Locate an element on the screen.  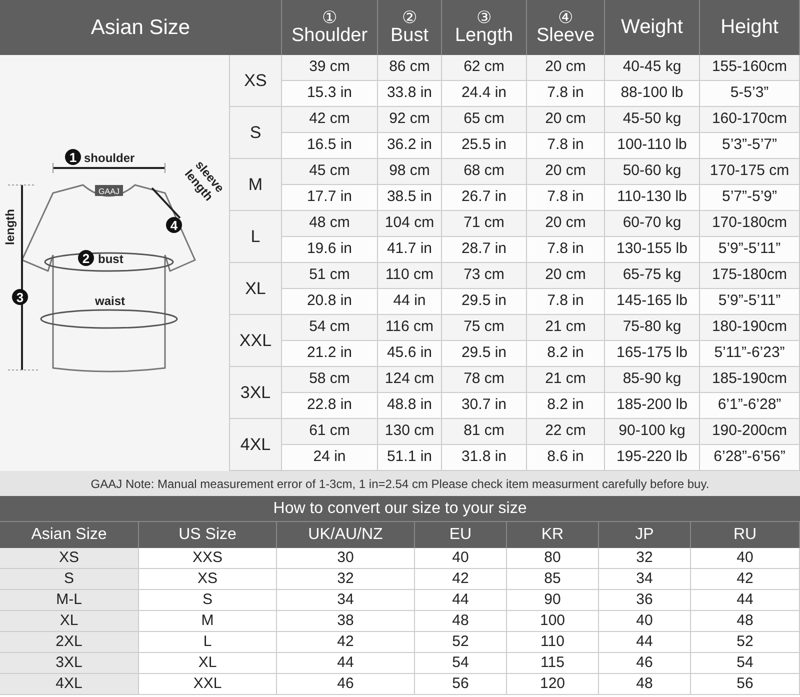
table-cell: 155-160cm is located at coordinates (750, 68).